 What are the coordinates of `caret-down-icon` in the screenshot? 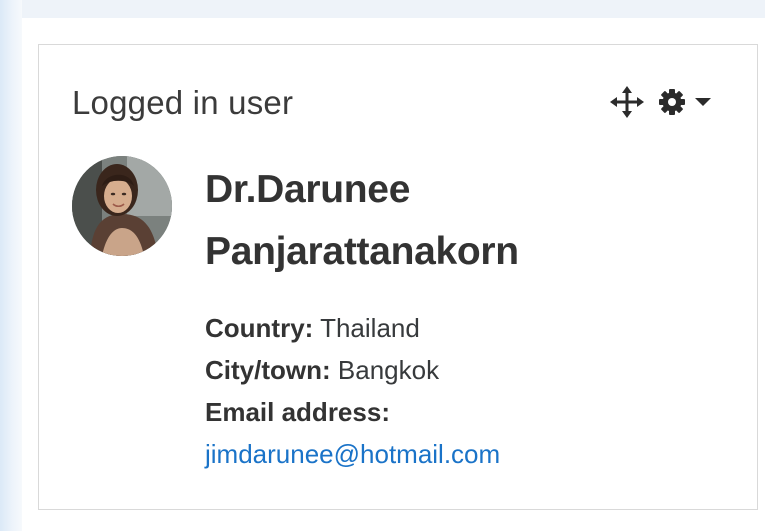 It's located at (703, 102).